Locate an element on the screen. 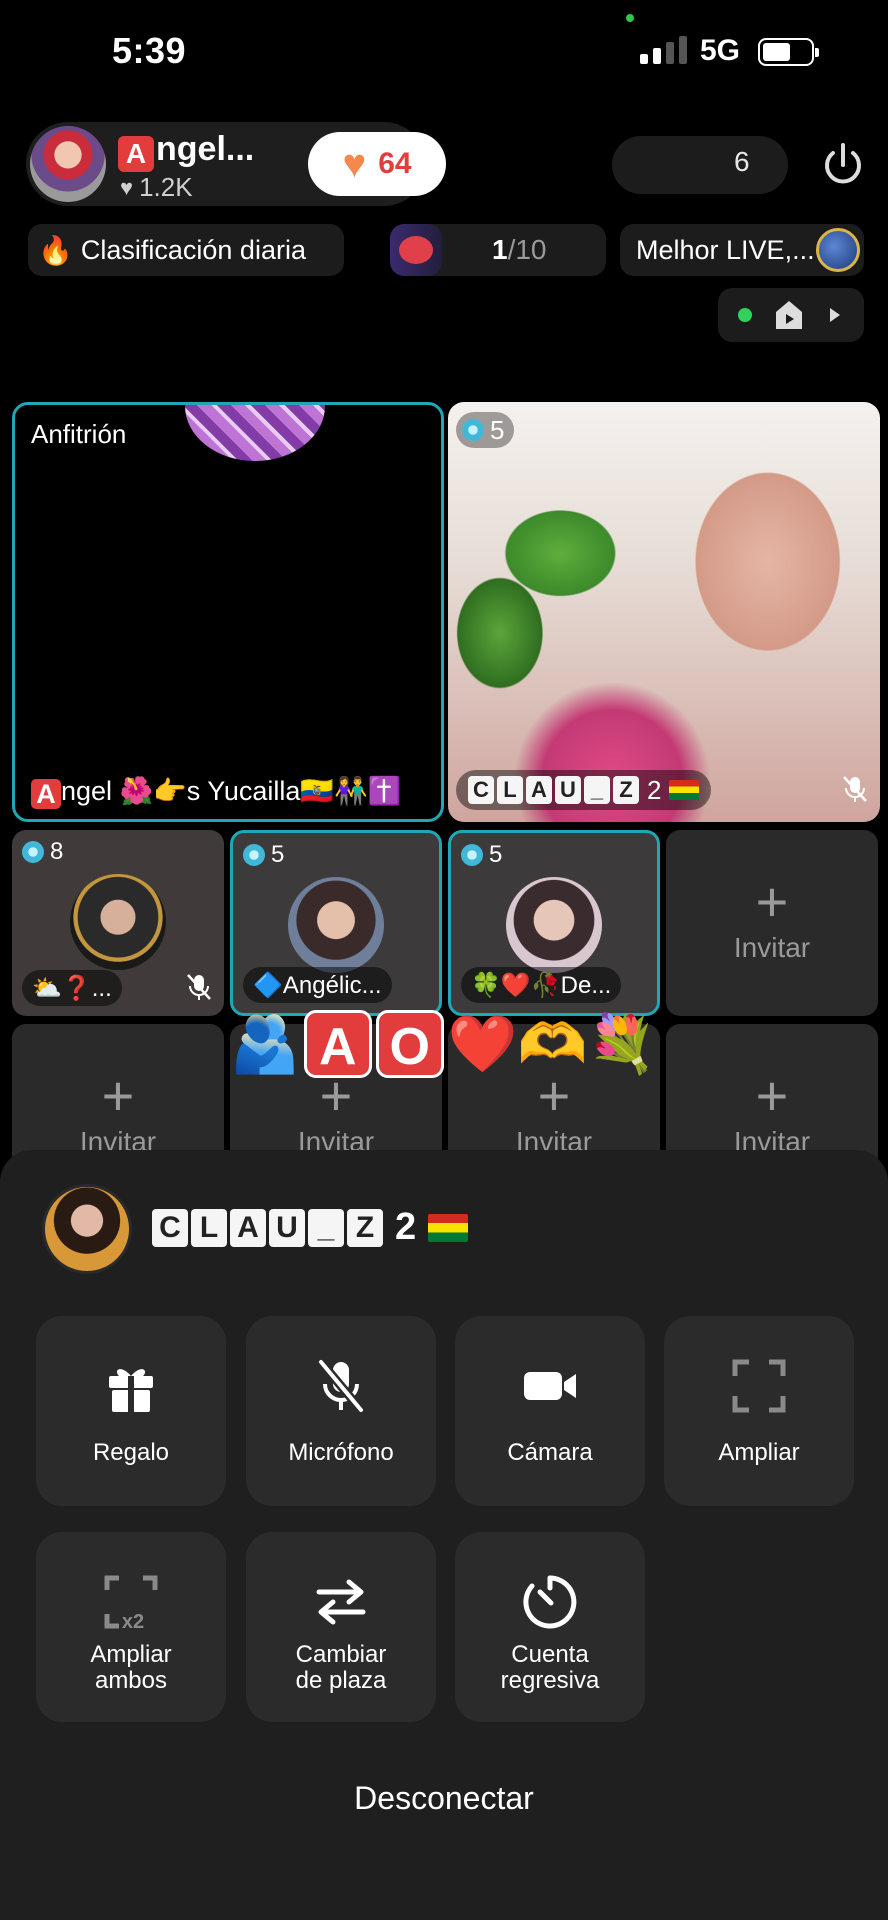 The height and width of the screenshot is (1920, 888). sheet-user-name: C L A U _ Z 2 is located at coordinates (310, 1227).